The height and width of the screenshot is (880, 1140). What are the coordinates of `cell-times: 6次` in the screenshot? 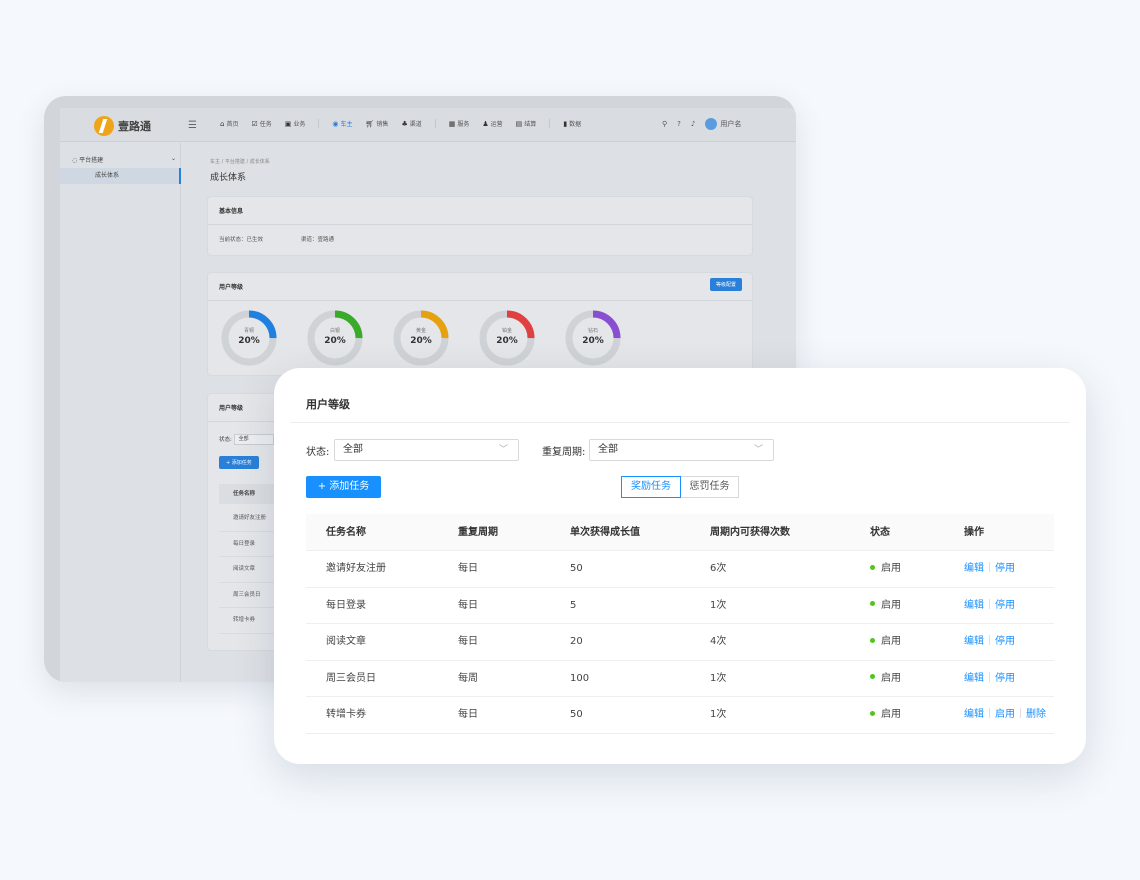 It's located at (718, 568).